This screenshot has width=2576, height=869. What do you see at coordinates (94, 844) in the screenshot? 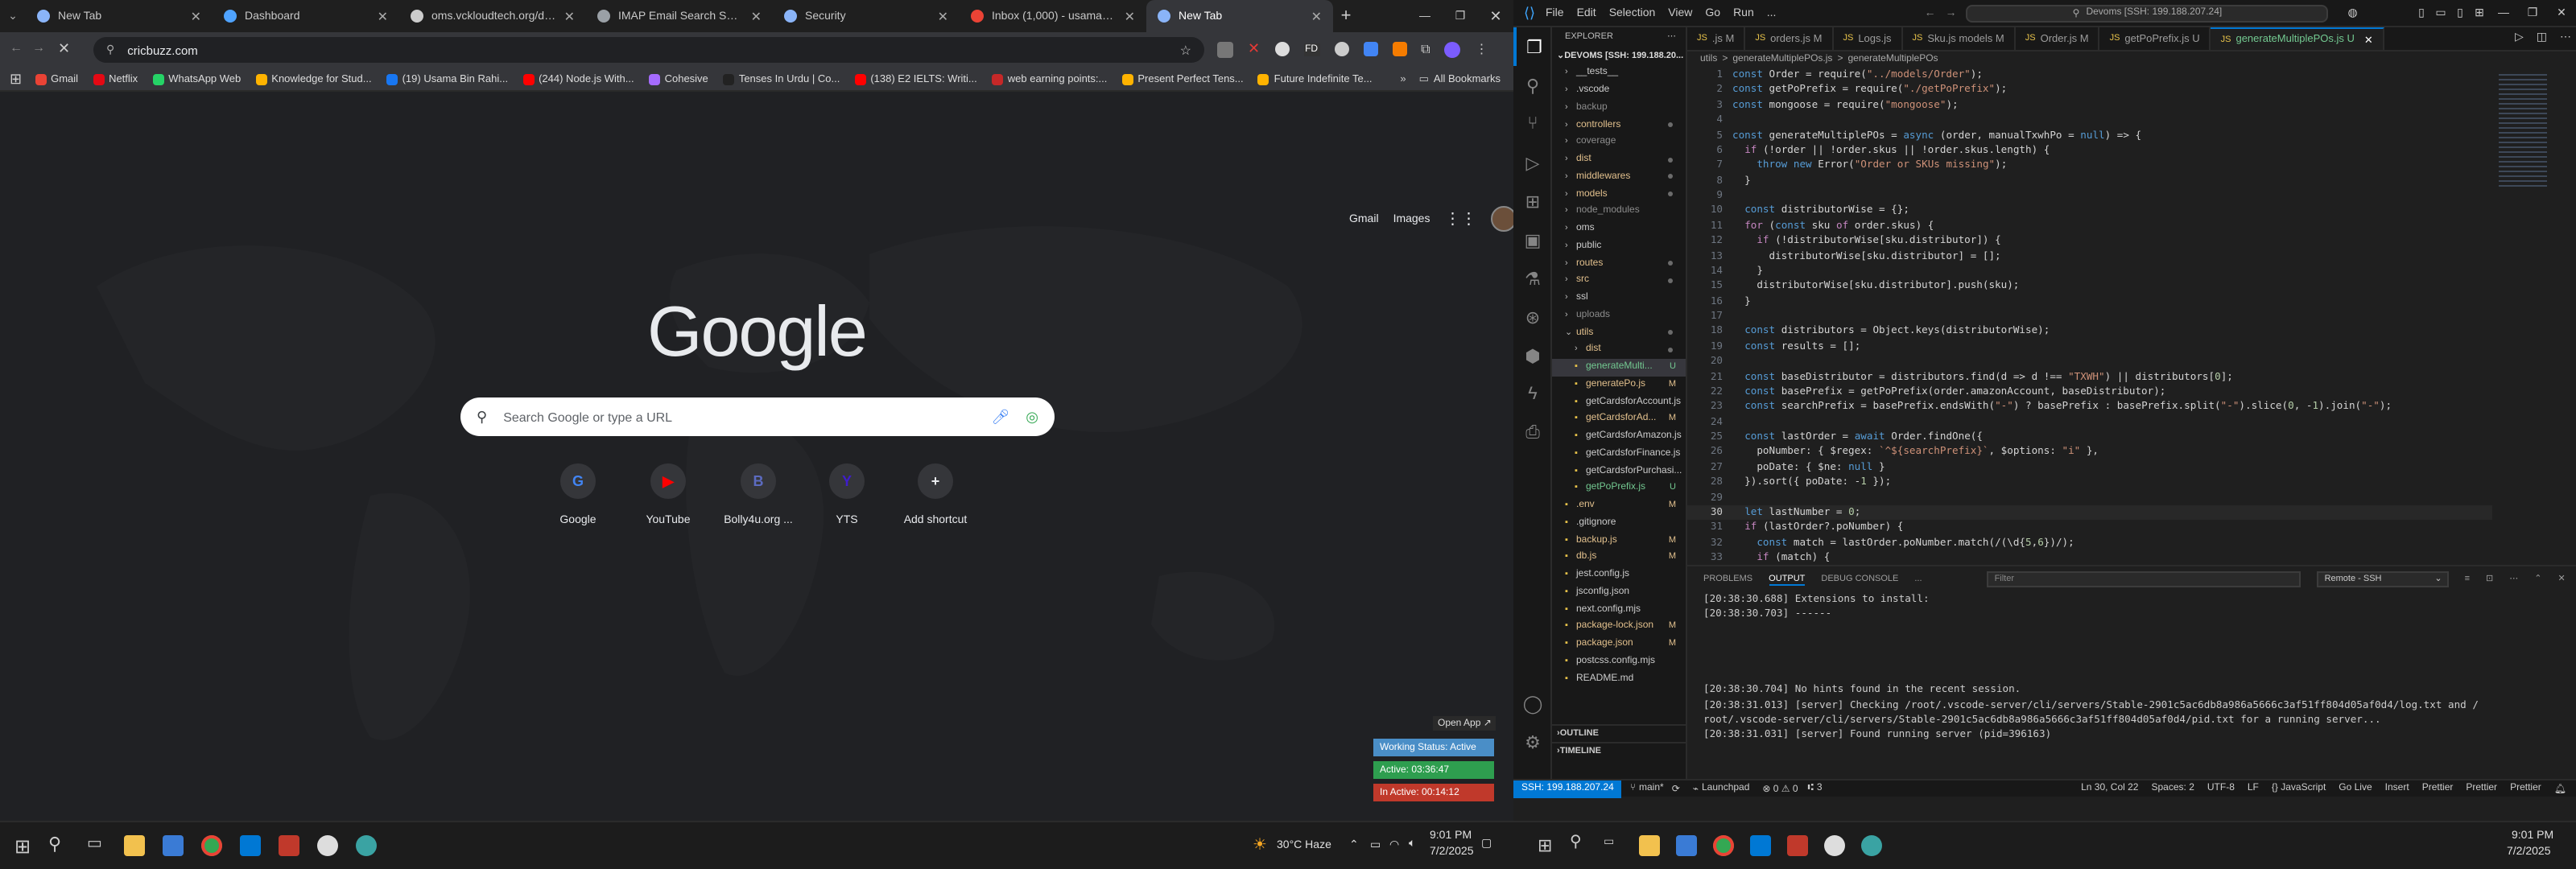
I see `task-view-icon: ▭` at bounding box center [94, 844].